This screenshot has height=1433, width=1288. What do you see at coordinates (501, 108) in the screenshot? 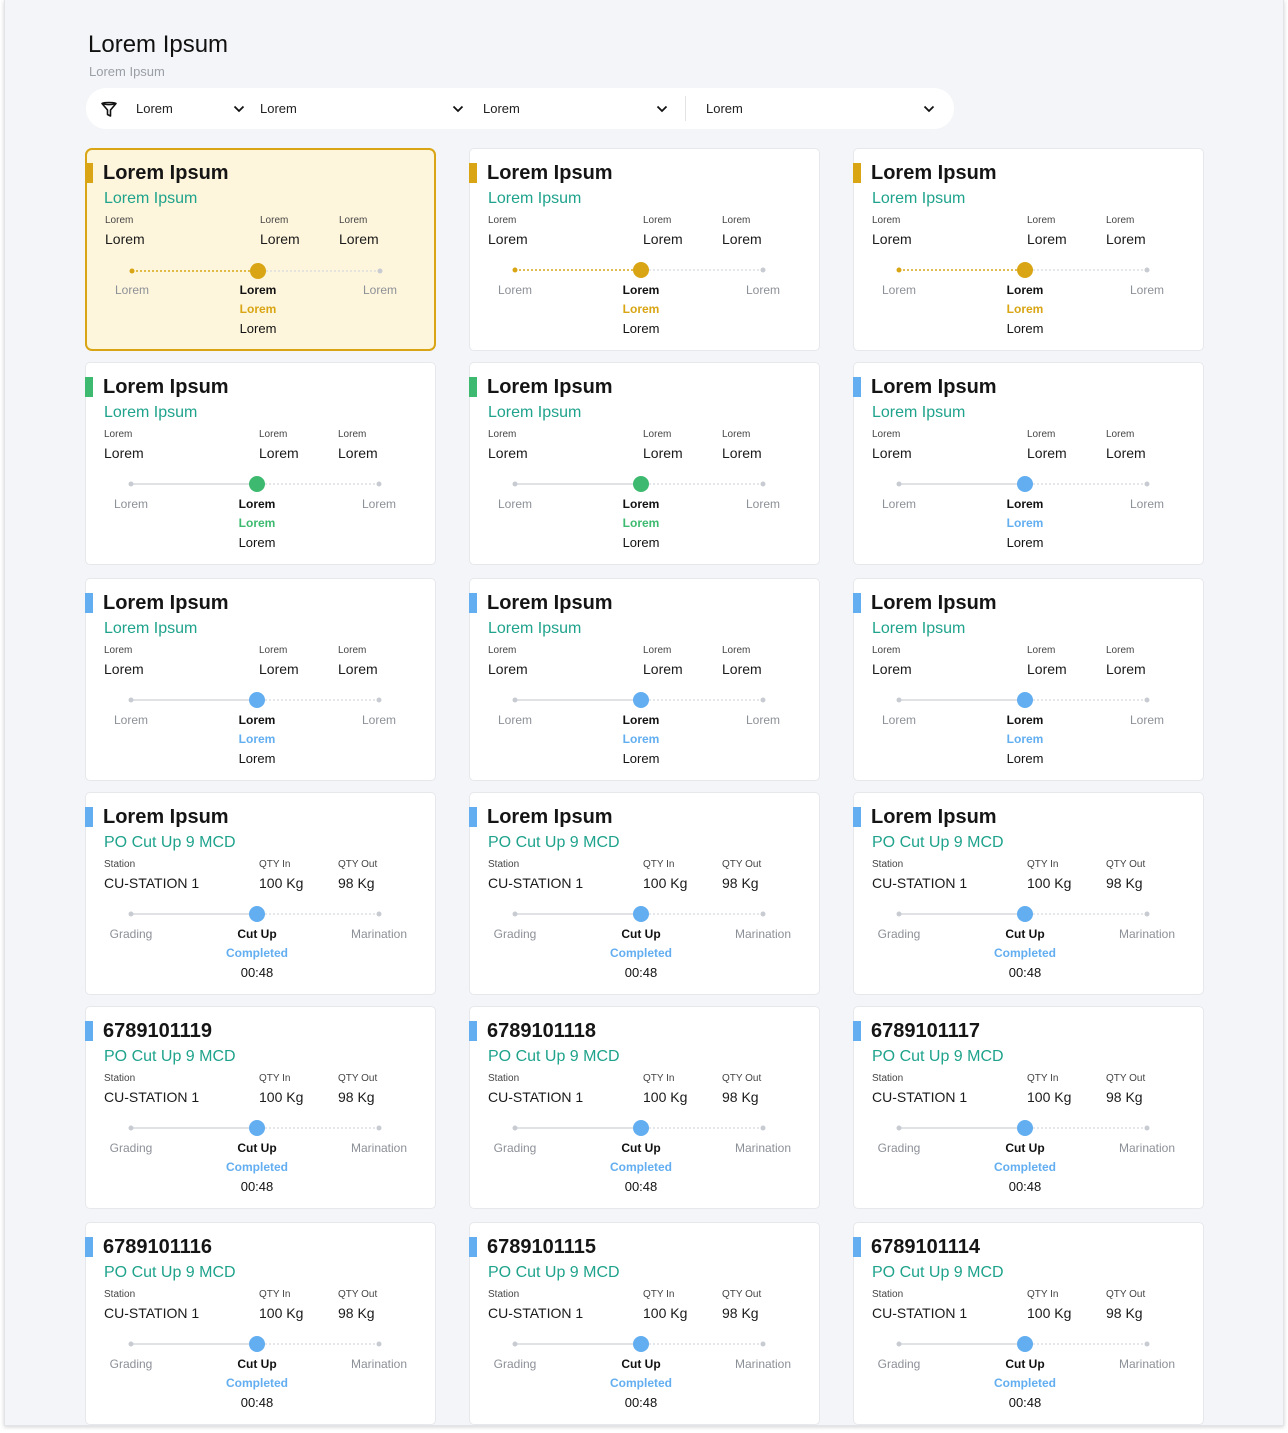
I see `filter-3-value: Lorem` at bounding box center [501, 108].